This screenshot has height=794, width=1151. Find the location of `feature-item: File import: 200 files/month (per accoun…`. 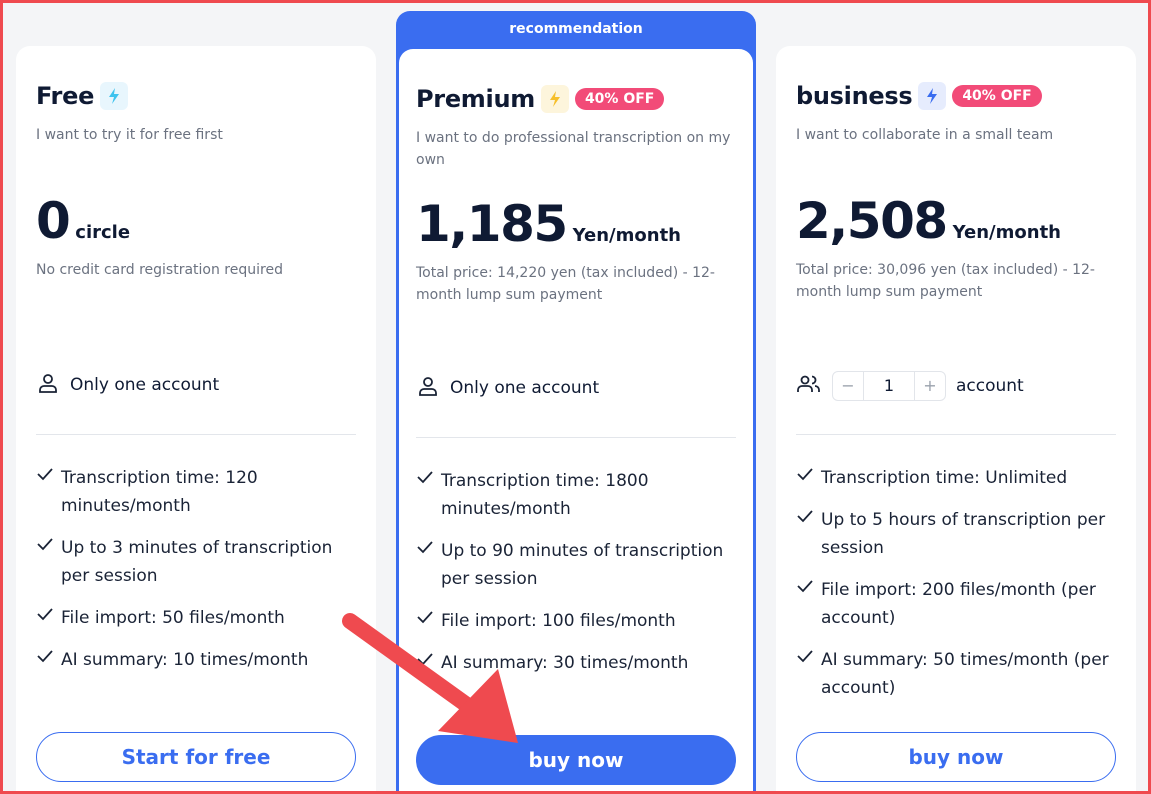

feature-item: File import: 200 files/month (per accoun… is located at coordinates (957, 604).